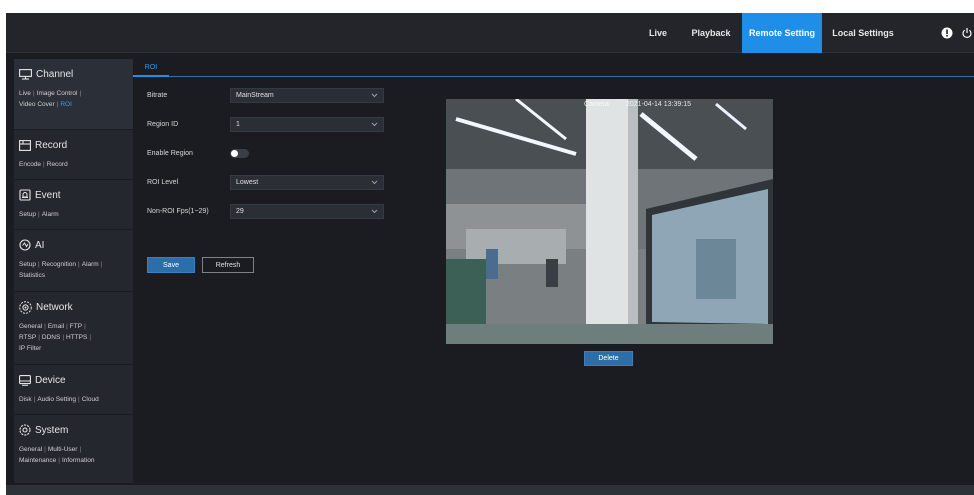 The height and width of the screenshot is (495, 974). I want to click on link-audio-setting: Audio Setting, so click(56, 399).